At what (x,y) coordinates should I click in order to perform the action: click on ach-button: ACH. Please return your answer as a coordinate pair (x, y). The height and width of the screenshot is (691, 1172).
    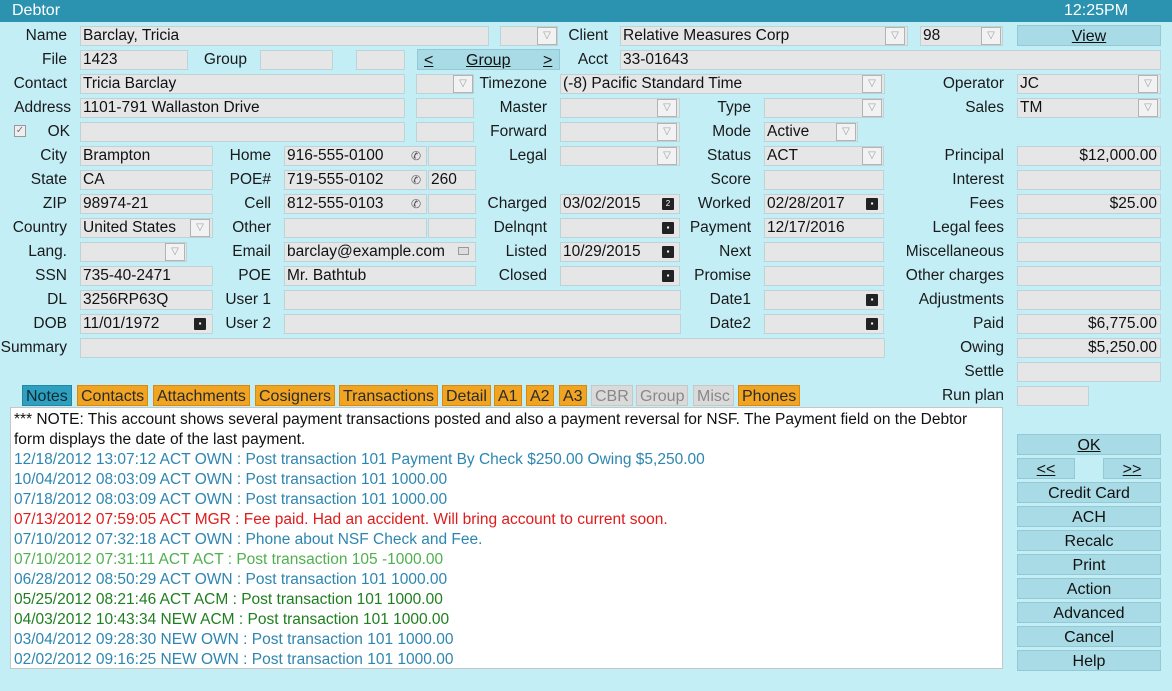
    Looking at the image, I should click on (1089, 516).